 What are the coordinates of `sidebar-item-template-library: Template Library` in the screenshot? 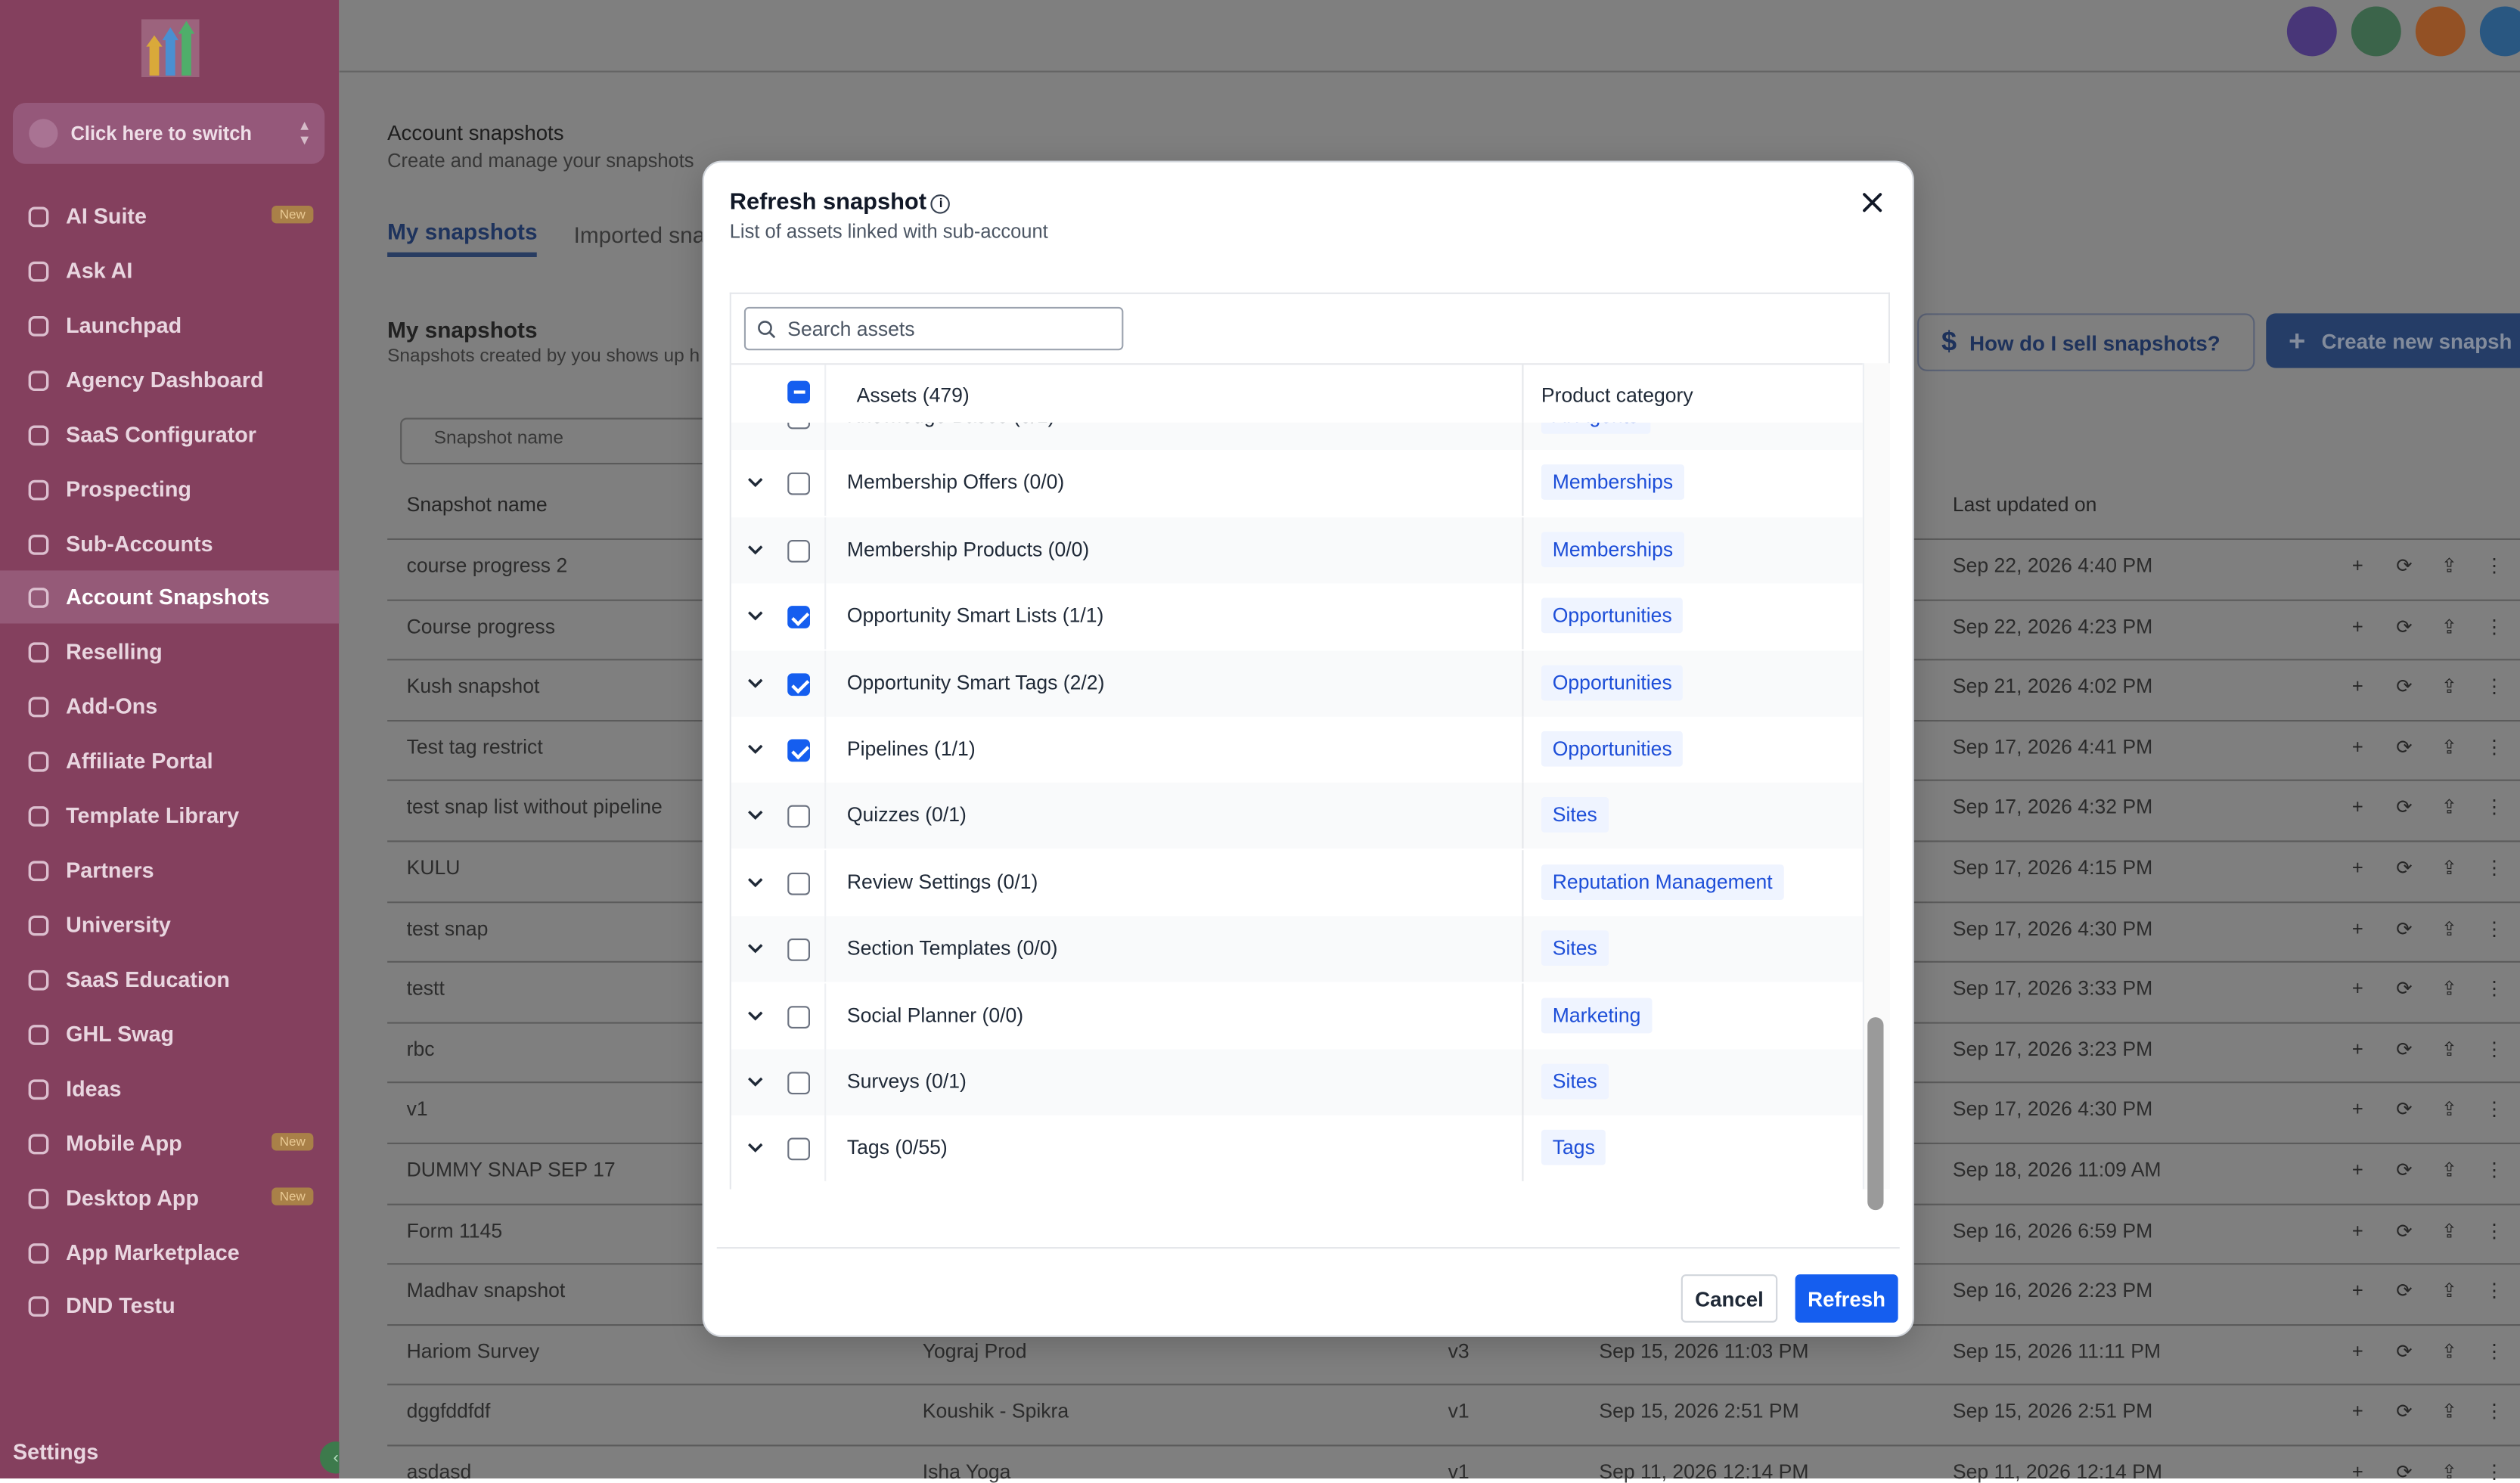 It's located at (169, 816).